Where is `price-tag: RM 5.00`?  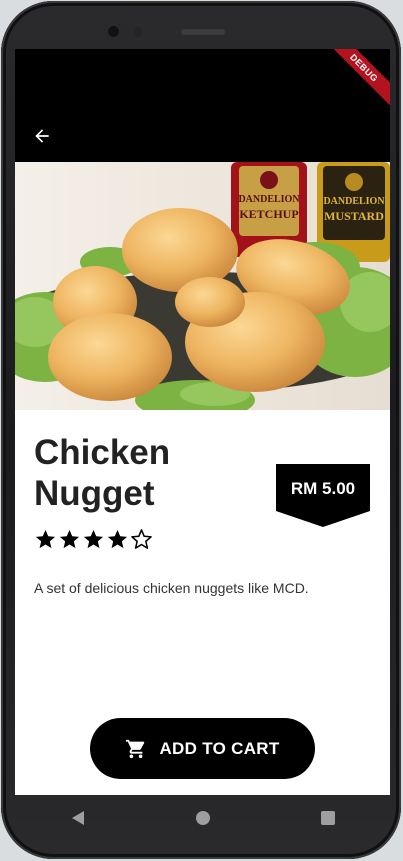
price-tag: RM 5.00 is located at coordinates (323, 495).